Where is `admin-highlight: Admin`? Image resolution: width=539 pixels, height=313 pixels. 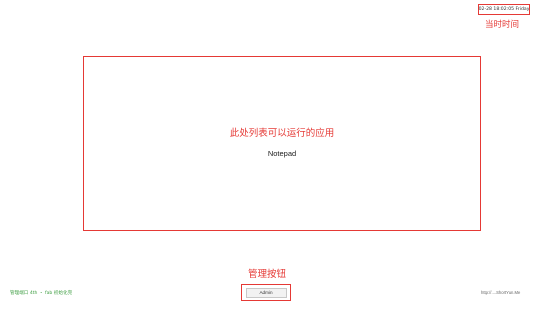
admin-highlight: Admin is located at coordinates (266, 292).